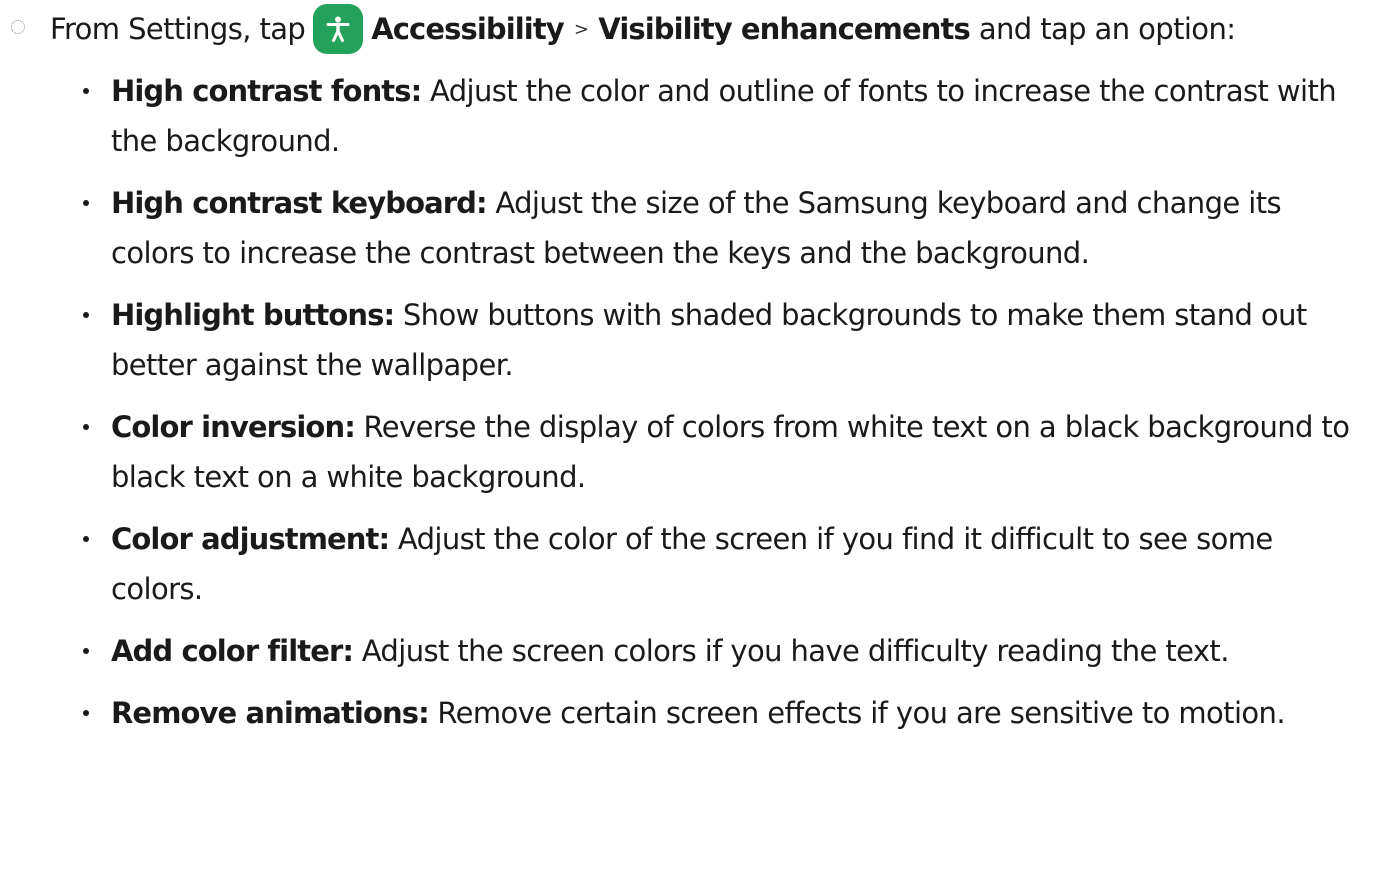  What do you see at coordinates (227, 651) in the screenshot?
I see `option-name: Add color filter` at bounding box center [227, 651].